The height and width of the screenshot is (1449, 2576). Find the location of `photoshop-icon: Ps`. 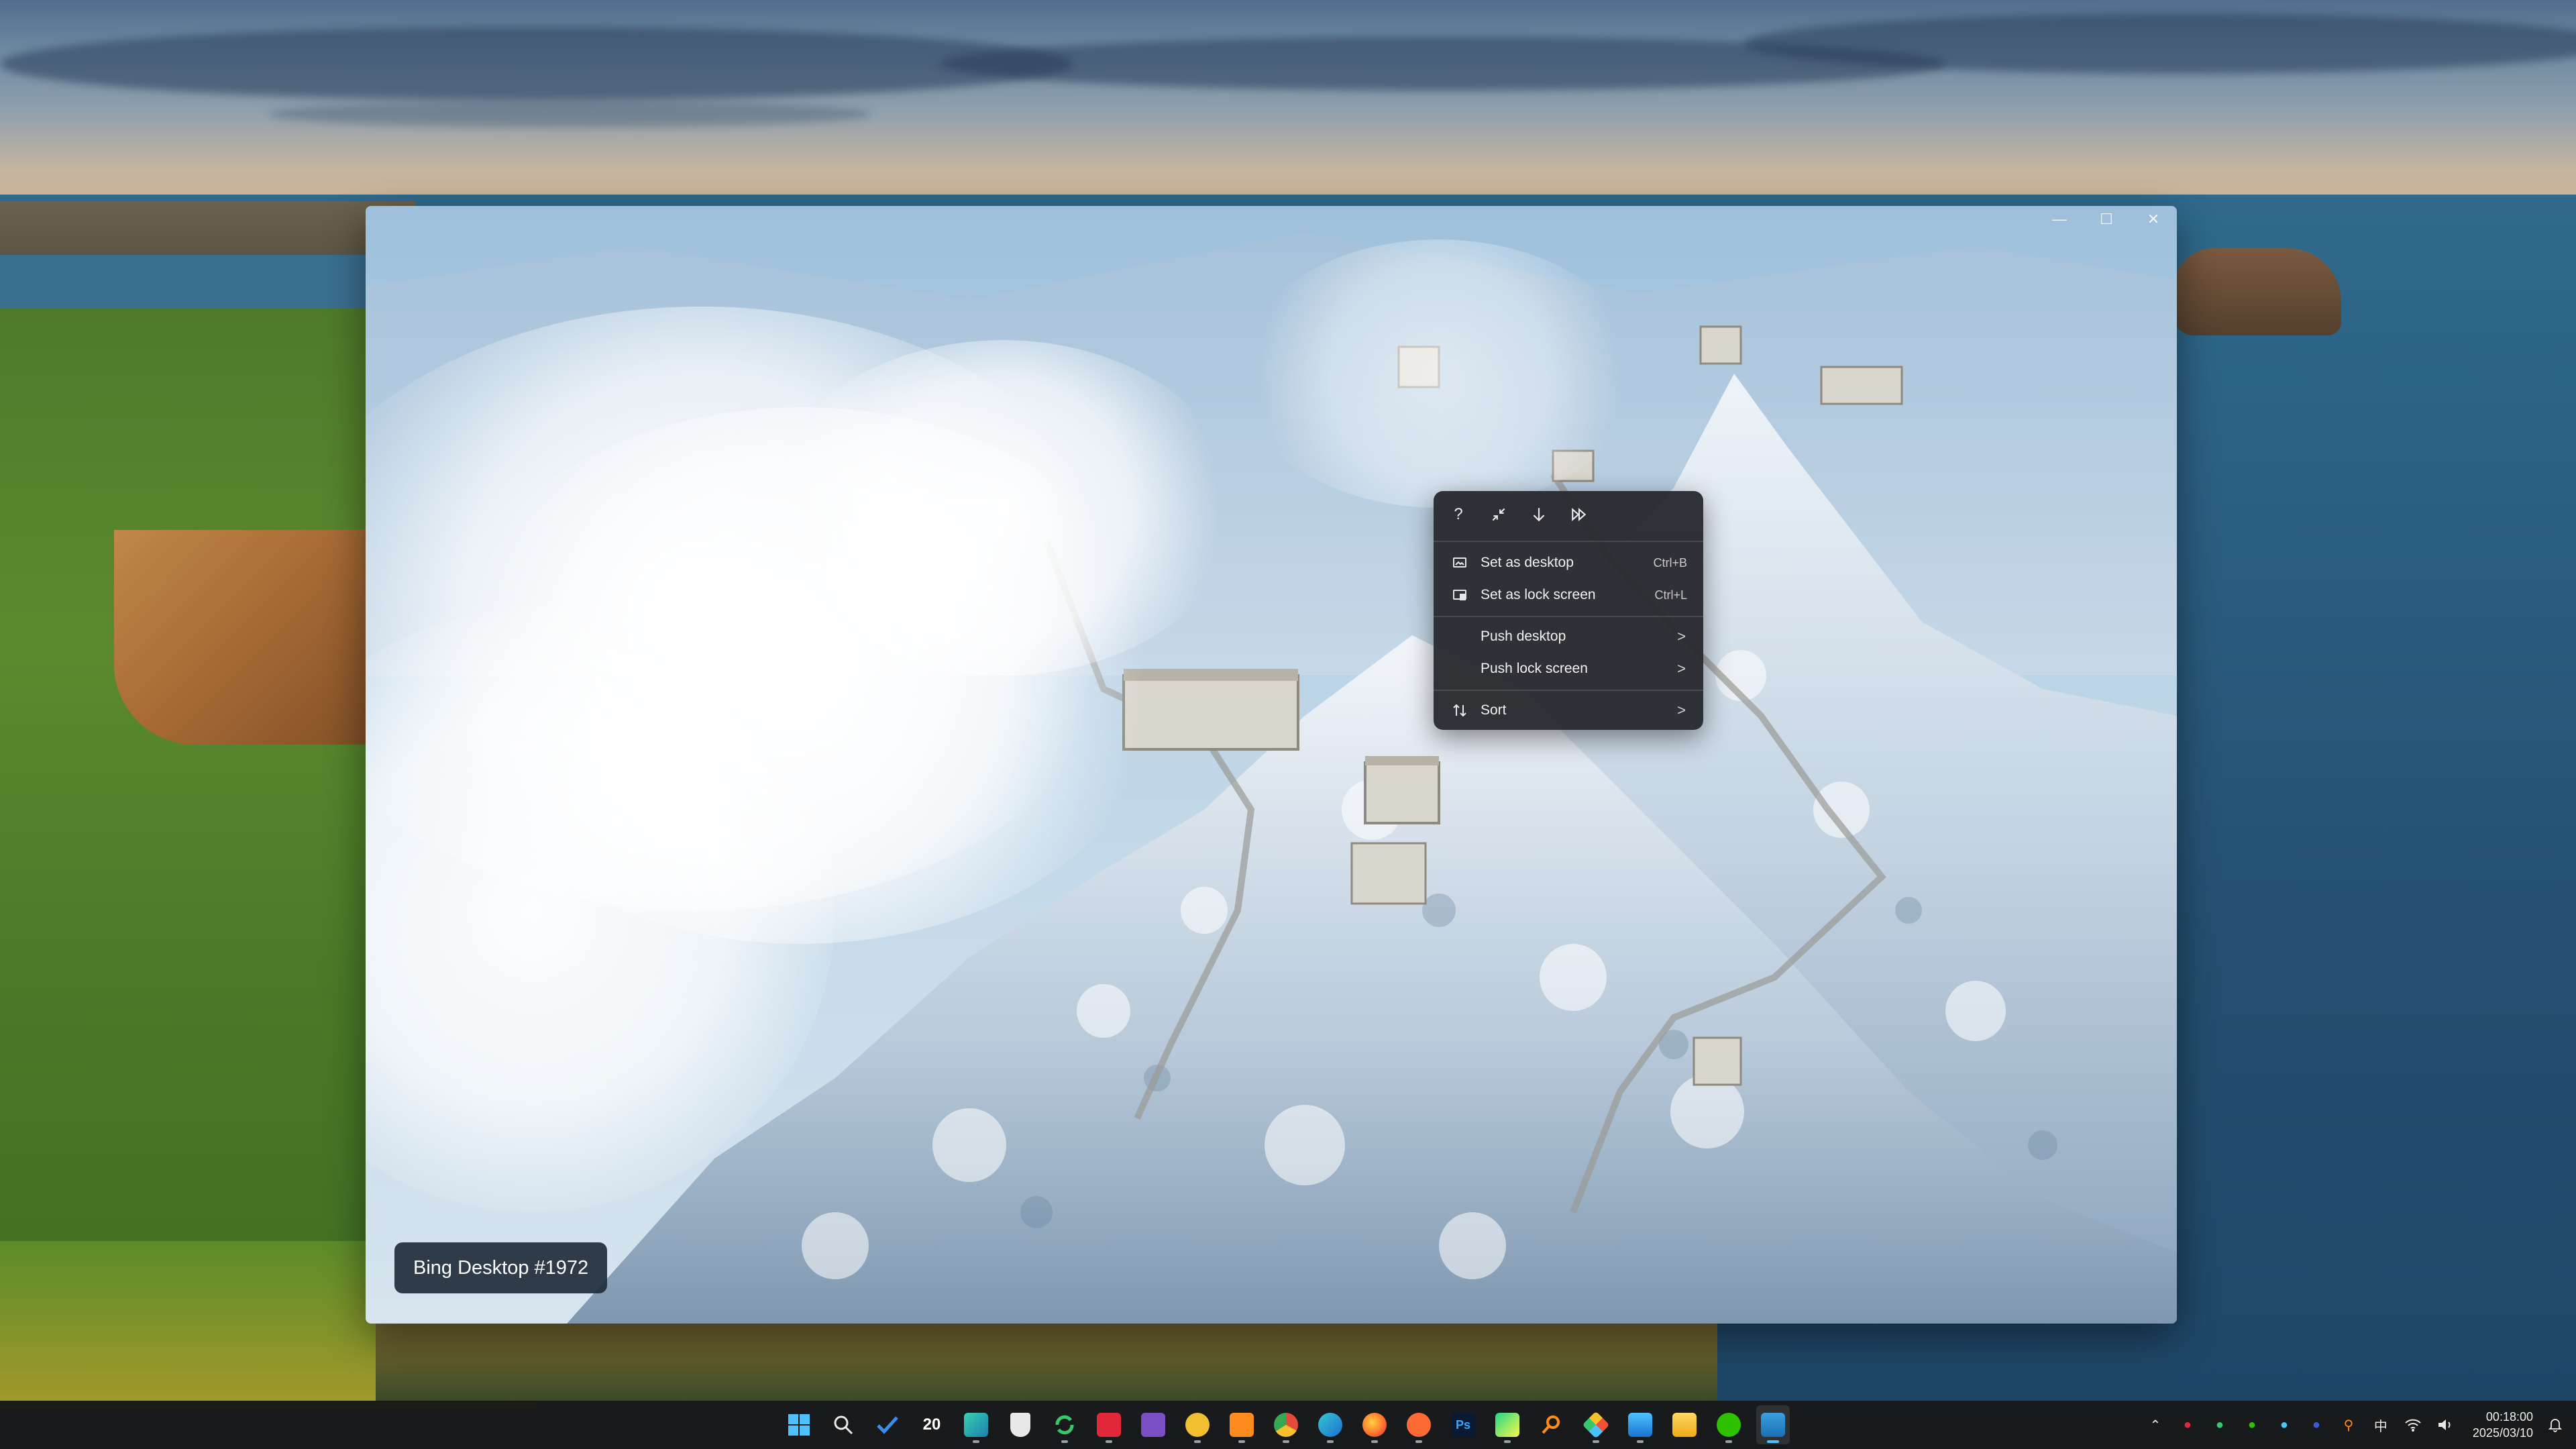

photoshop-icon: Ps is located at coordinates (1463, 1425).